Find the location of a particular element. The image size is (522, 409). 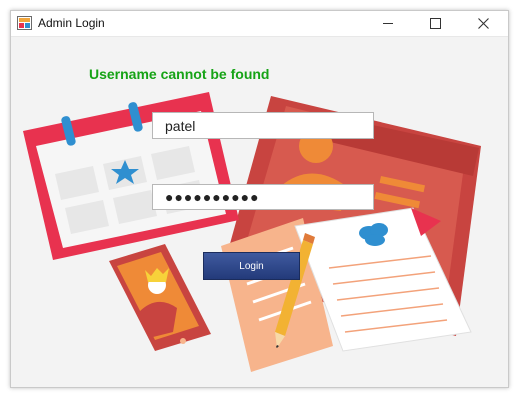

phone-illustration is located at coordinates (160, 297).